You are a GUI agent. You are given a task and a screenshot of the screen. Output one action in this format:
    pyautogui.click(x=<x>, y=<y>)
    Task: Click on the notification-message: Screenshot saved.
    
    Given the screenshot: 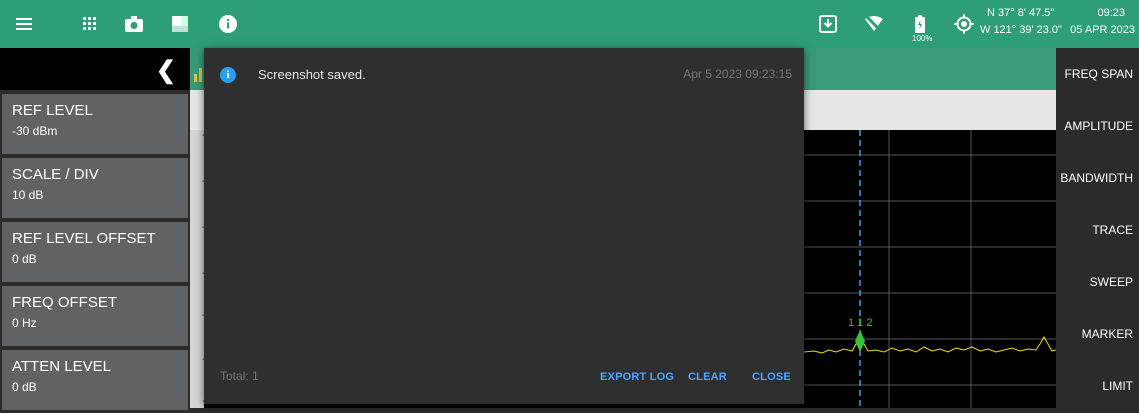 What is the action you would take?
    pyautogui.click(x=312, y=74)
    